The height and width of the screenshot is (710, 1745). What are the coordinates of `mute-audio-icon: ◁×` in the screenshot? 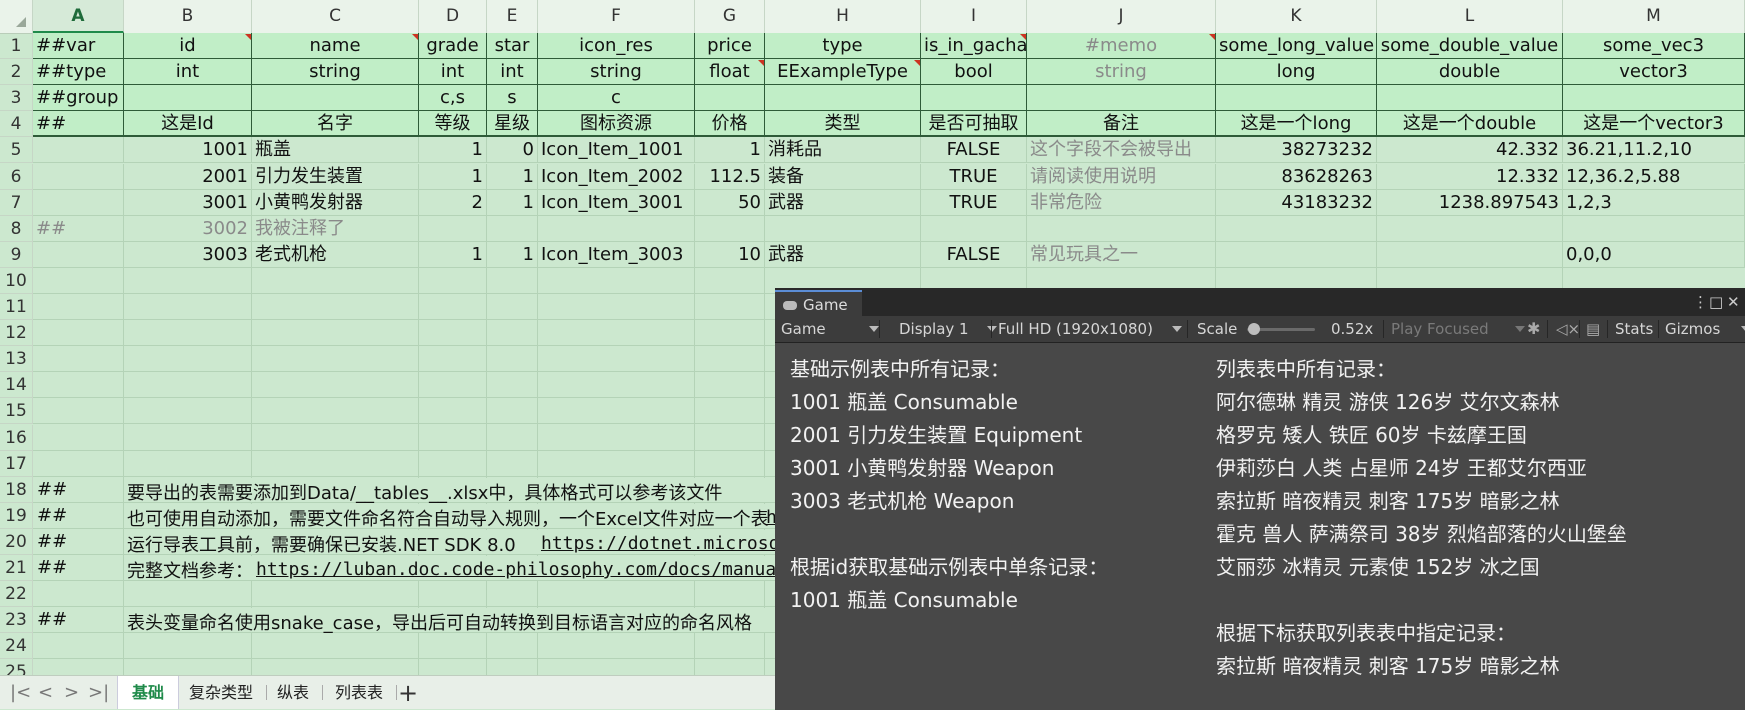 It's located at (1568, 329).